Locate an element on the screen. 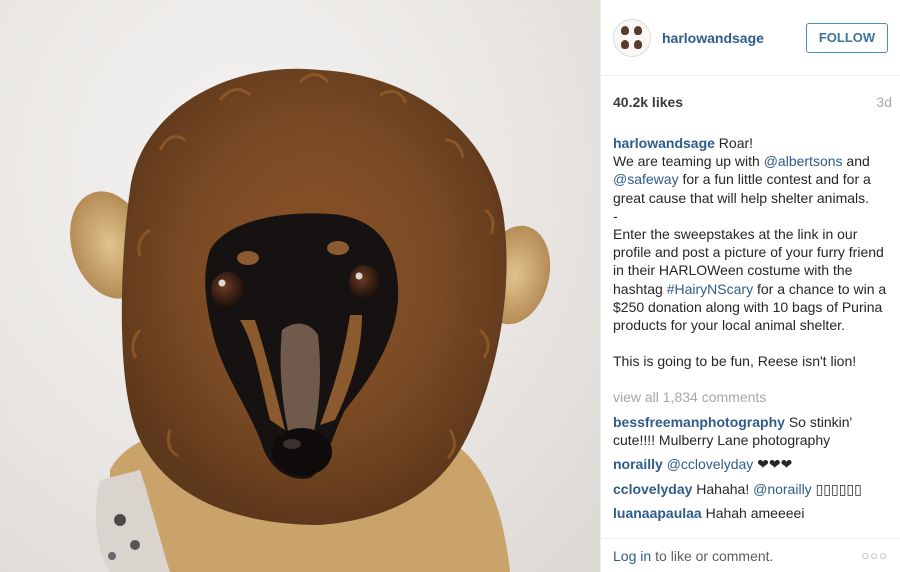 Image resolution: width=900 pixels, height=572 pixels. comment-username: bessfreemanphotography is located at coordinates (699, 422).